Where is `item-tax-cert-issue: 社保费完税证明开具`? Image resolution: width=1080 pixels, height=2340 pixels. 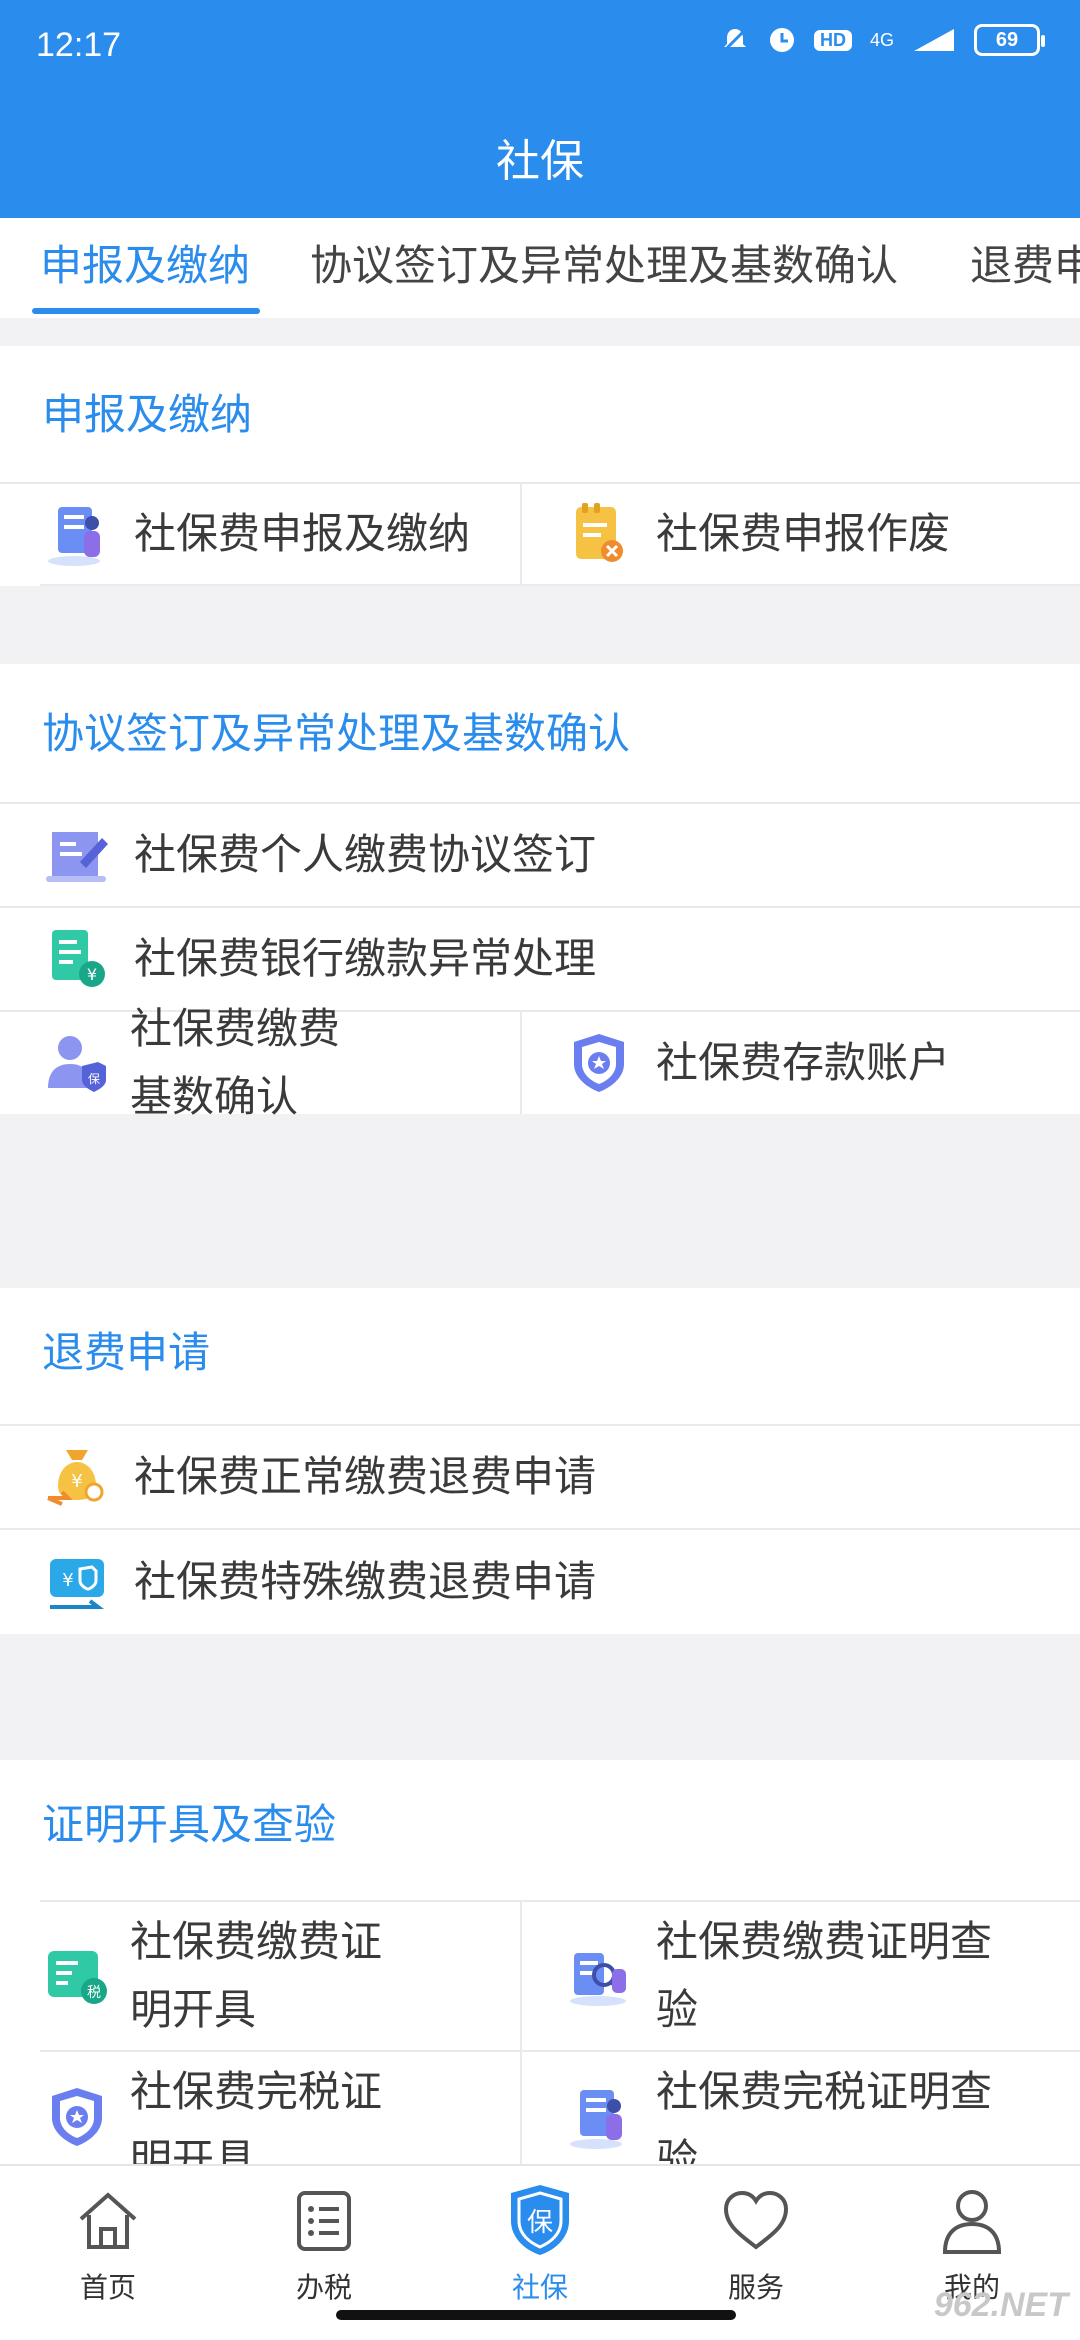
item-tax-cert-issue: 社保费完税证明开具 is located at coordinates (280, 2108).